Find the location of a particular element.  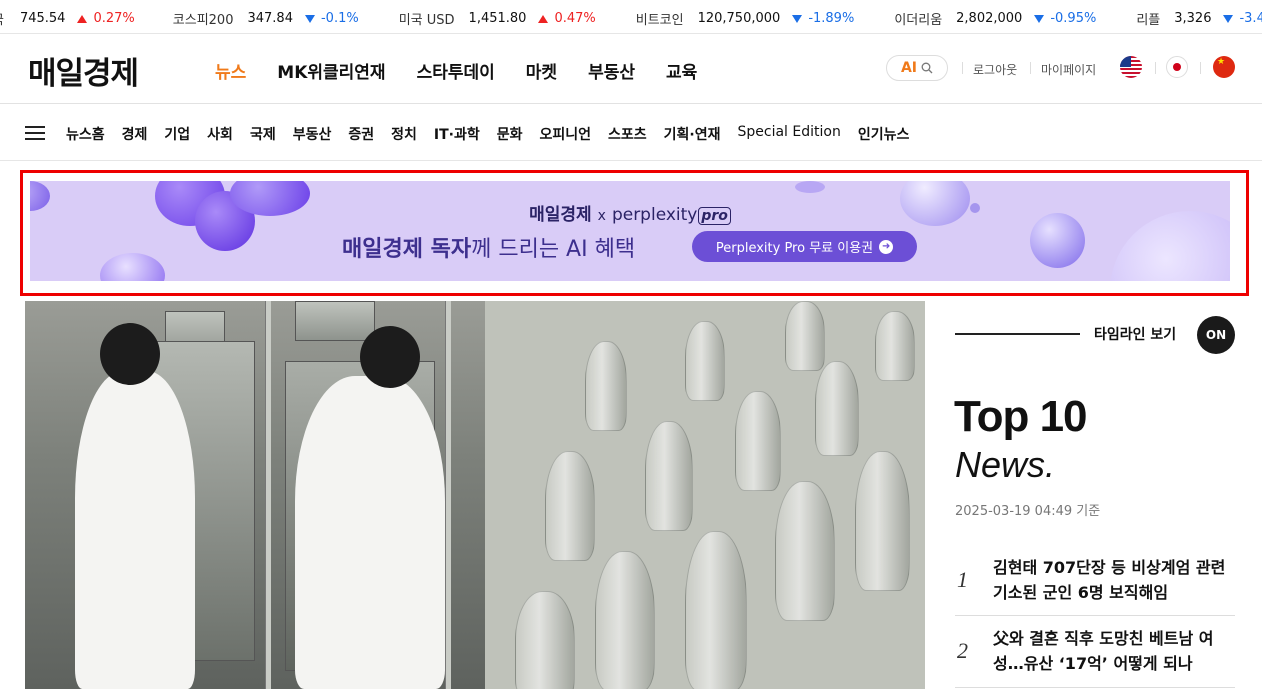

arrow-up-icon is located at coordinates (543, 18).